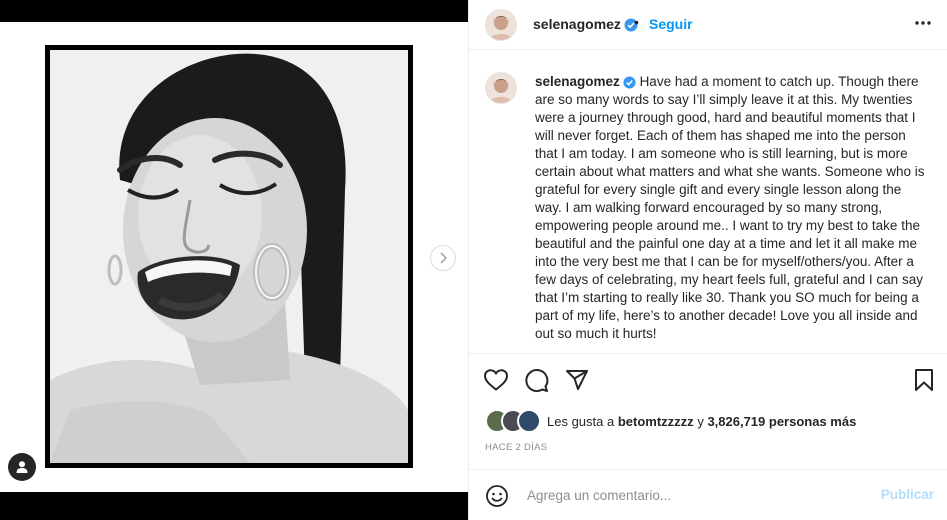 The height and width of the screenshot is (520, 947). What do you see at coordinates (671, 24) in the screenshot?
I see `follow-button: Seguir` at bounding box center [671, 24].